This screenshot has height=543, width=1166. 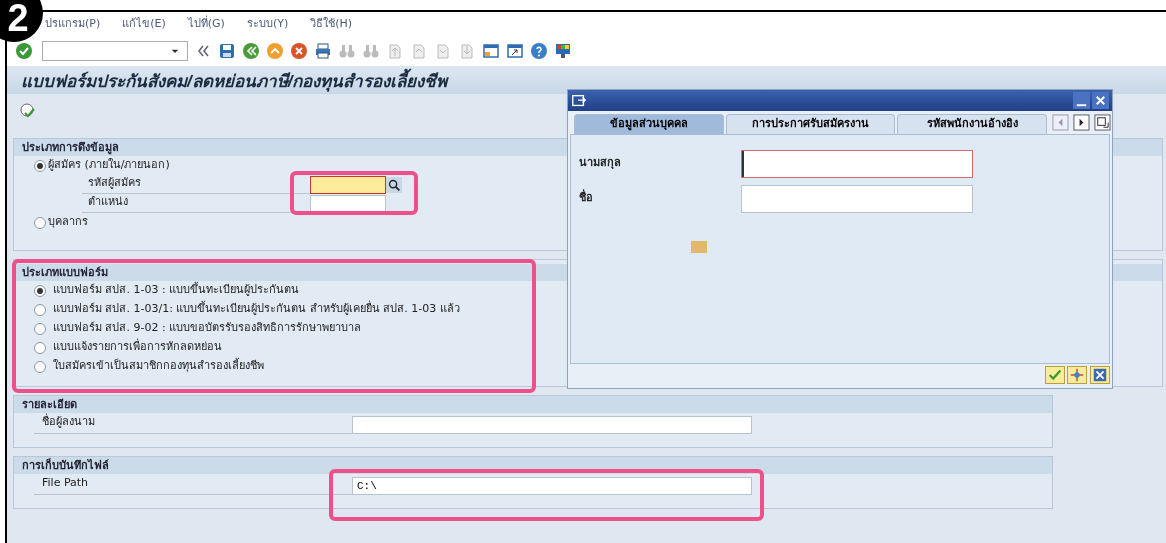 I want to click on menu-item: ปรแกรม(P), so click(x=73, y=24).